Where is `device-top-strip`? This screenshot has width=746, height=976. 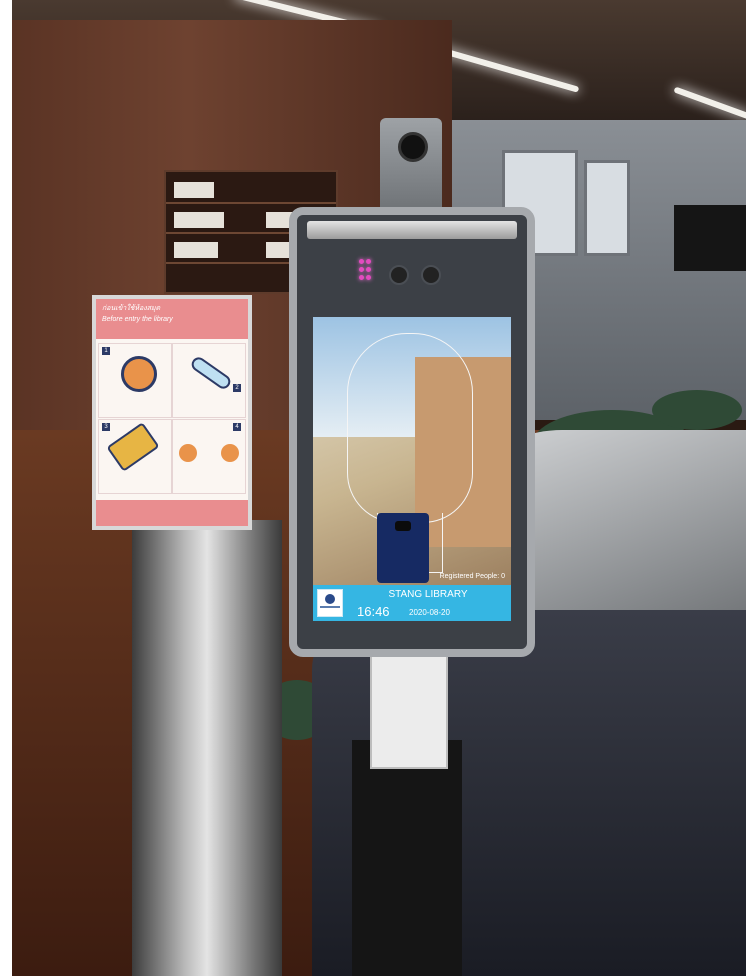
device-top-strip is located at coordinates (412, 230).